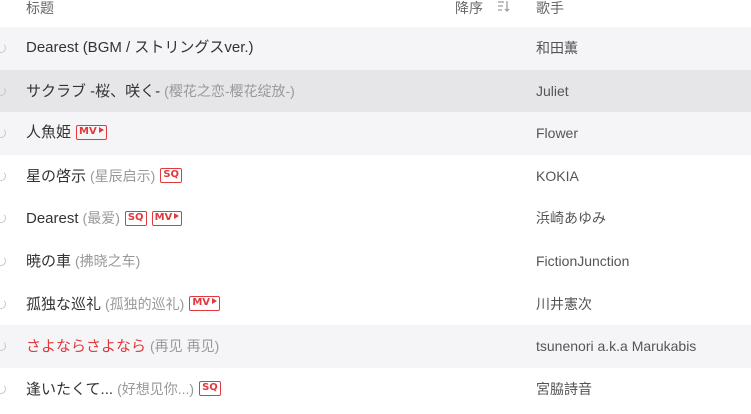  What do you see at coordinates (375, 346) in the screenshot?
I see `track-row: さよならさよなら (再见 再见) tsunenori a.k.a Marukabis` at bounding box center [375, 346].